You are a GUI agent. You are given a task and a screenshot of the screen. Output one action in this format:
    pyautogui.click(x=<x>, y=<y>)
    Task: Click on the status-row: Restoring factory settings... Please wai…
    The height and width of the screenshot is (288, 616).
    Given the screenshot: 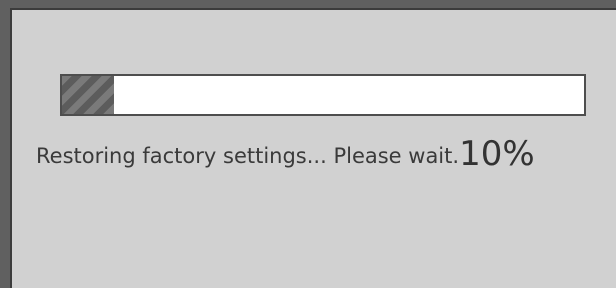 What is the action you would take?
    pyautogui.click(x=285, y=154)
    